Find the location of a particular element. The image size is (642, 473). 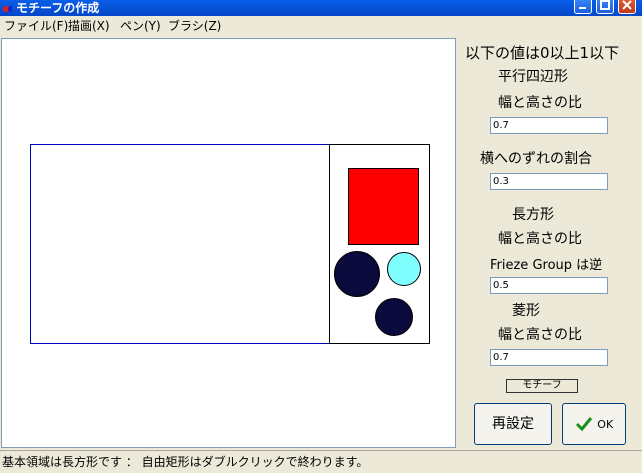

parallelogram-shift-input: 0.3 is located at coordinates (549, 181).